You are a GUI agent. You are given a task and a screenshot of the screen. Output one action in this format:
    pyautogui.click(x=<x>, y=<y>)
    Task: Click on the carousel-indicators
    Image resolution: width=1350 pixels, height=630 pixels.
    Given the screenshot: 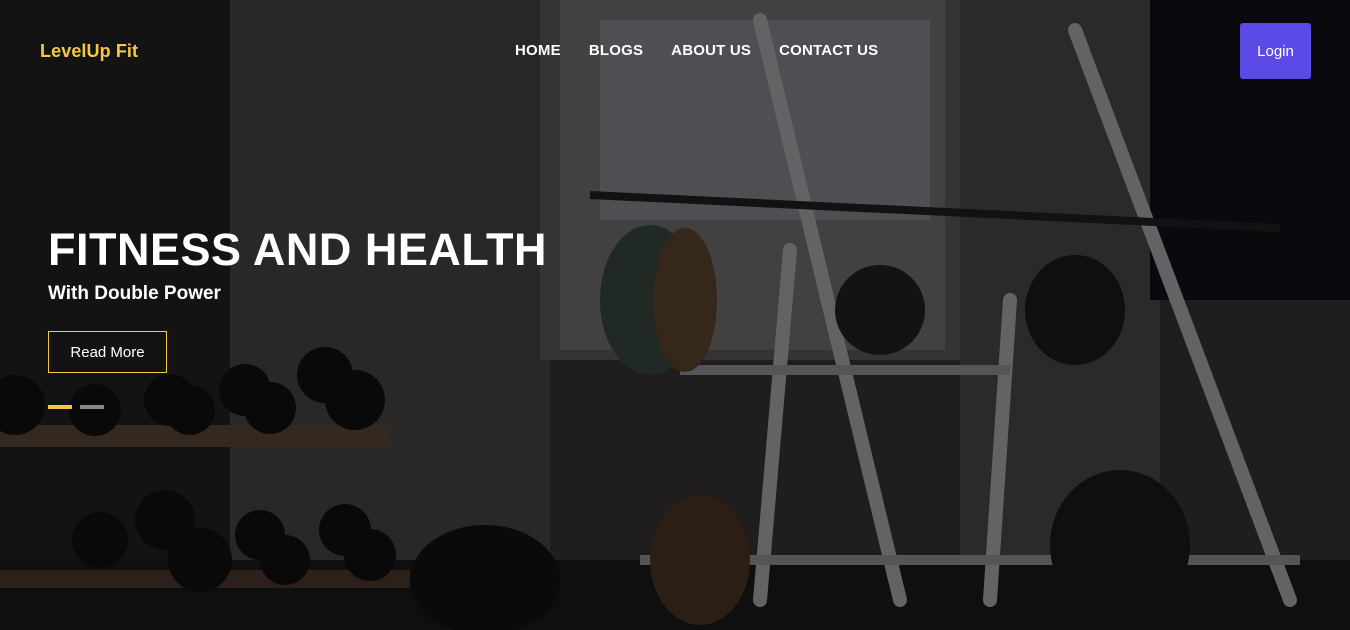 What is the action you would take?
    pyautogui.click(x=76, y=407)
    